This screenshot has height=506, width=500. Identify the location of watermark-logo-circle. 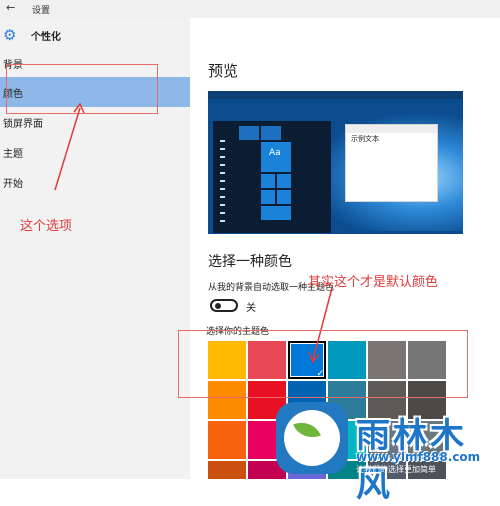
(312, 438).